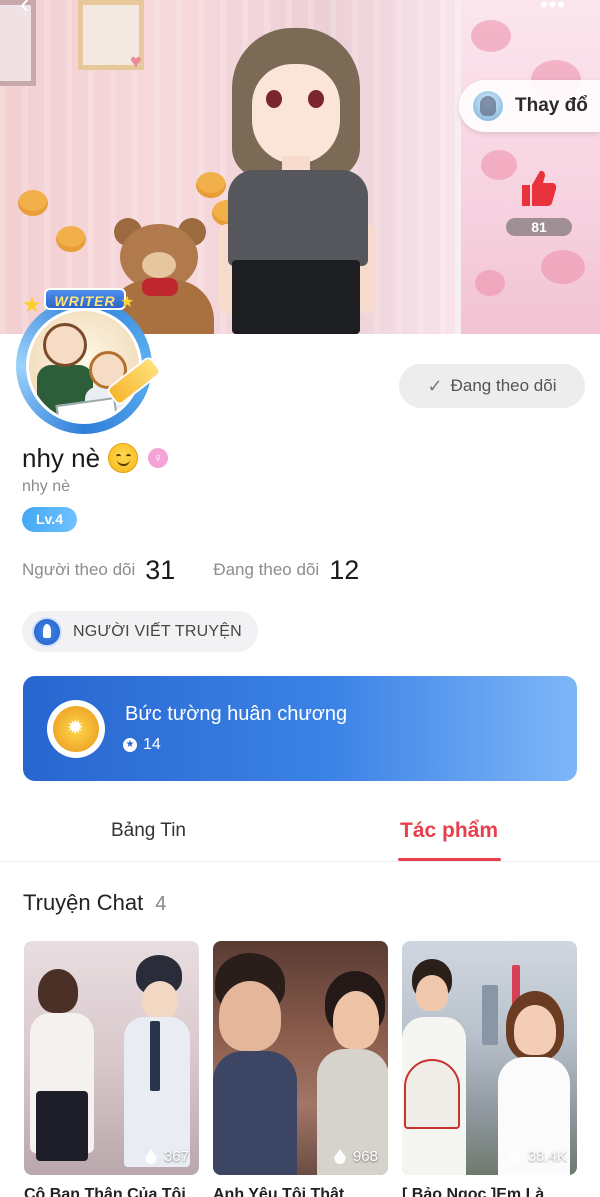 Image resolution: width=600 pixels, height=1197 pixels. I want to click on story-title: Anh Yêu Tôi Thật, so click(303, 1191).